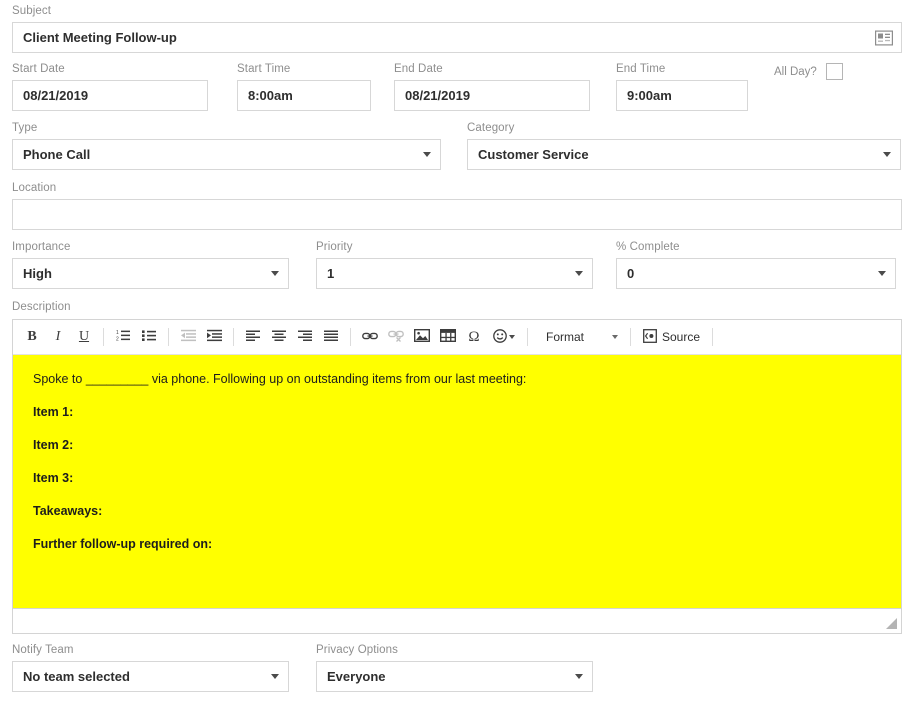 This screenshot has width=914, height=706. I want to click on bulleted-list-icon, so click(149, 337).